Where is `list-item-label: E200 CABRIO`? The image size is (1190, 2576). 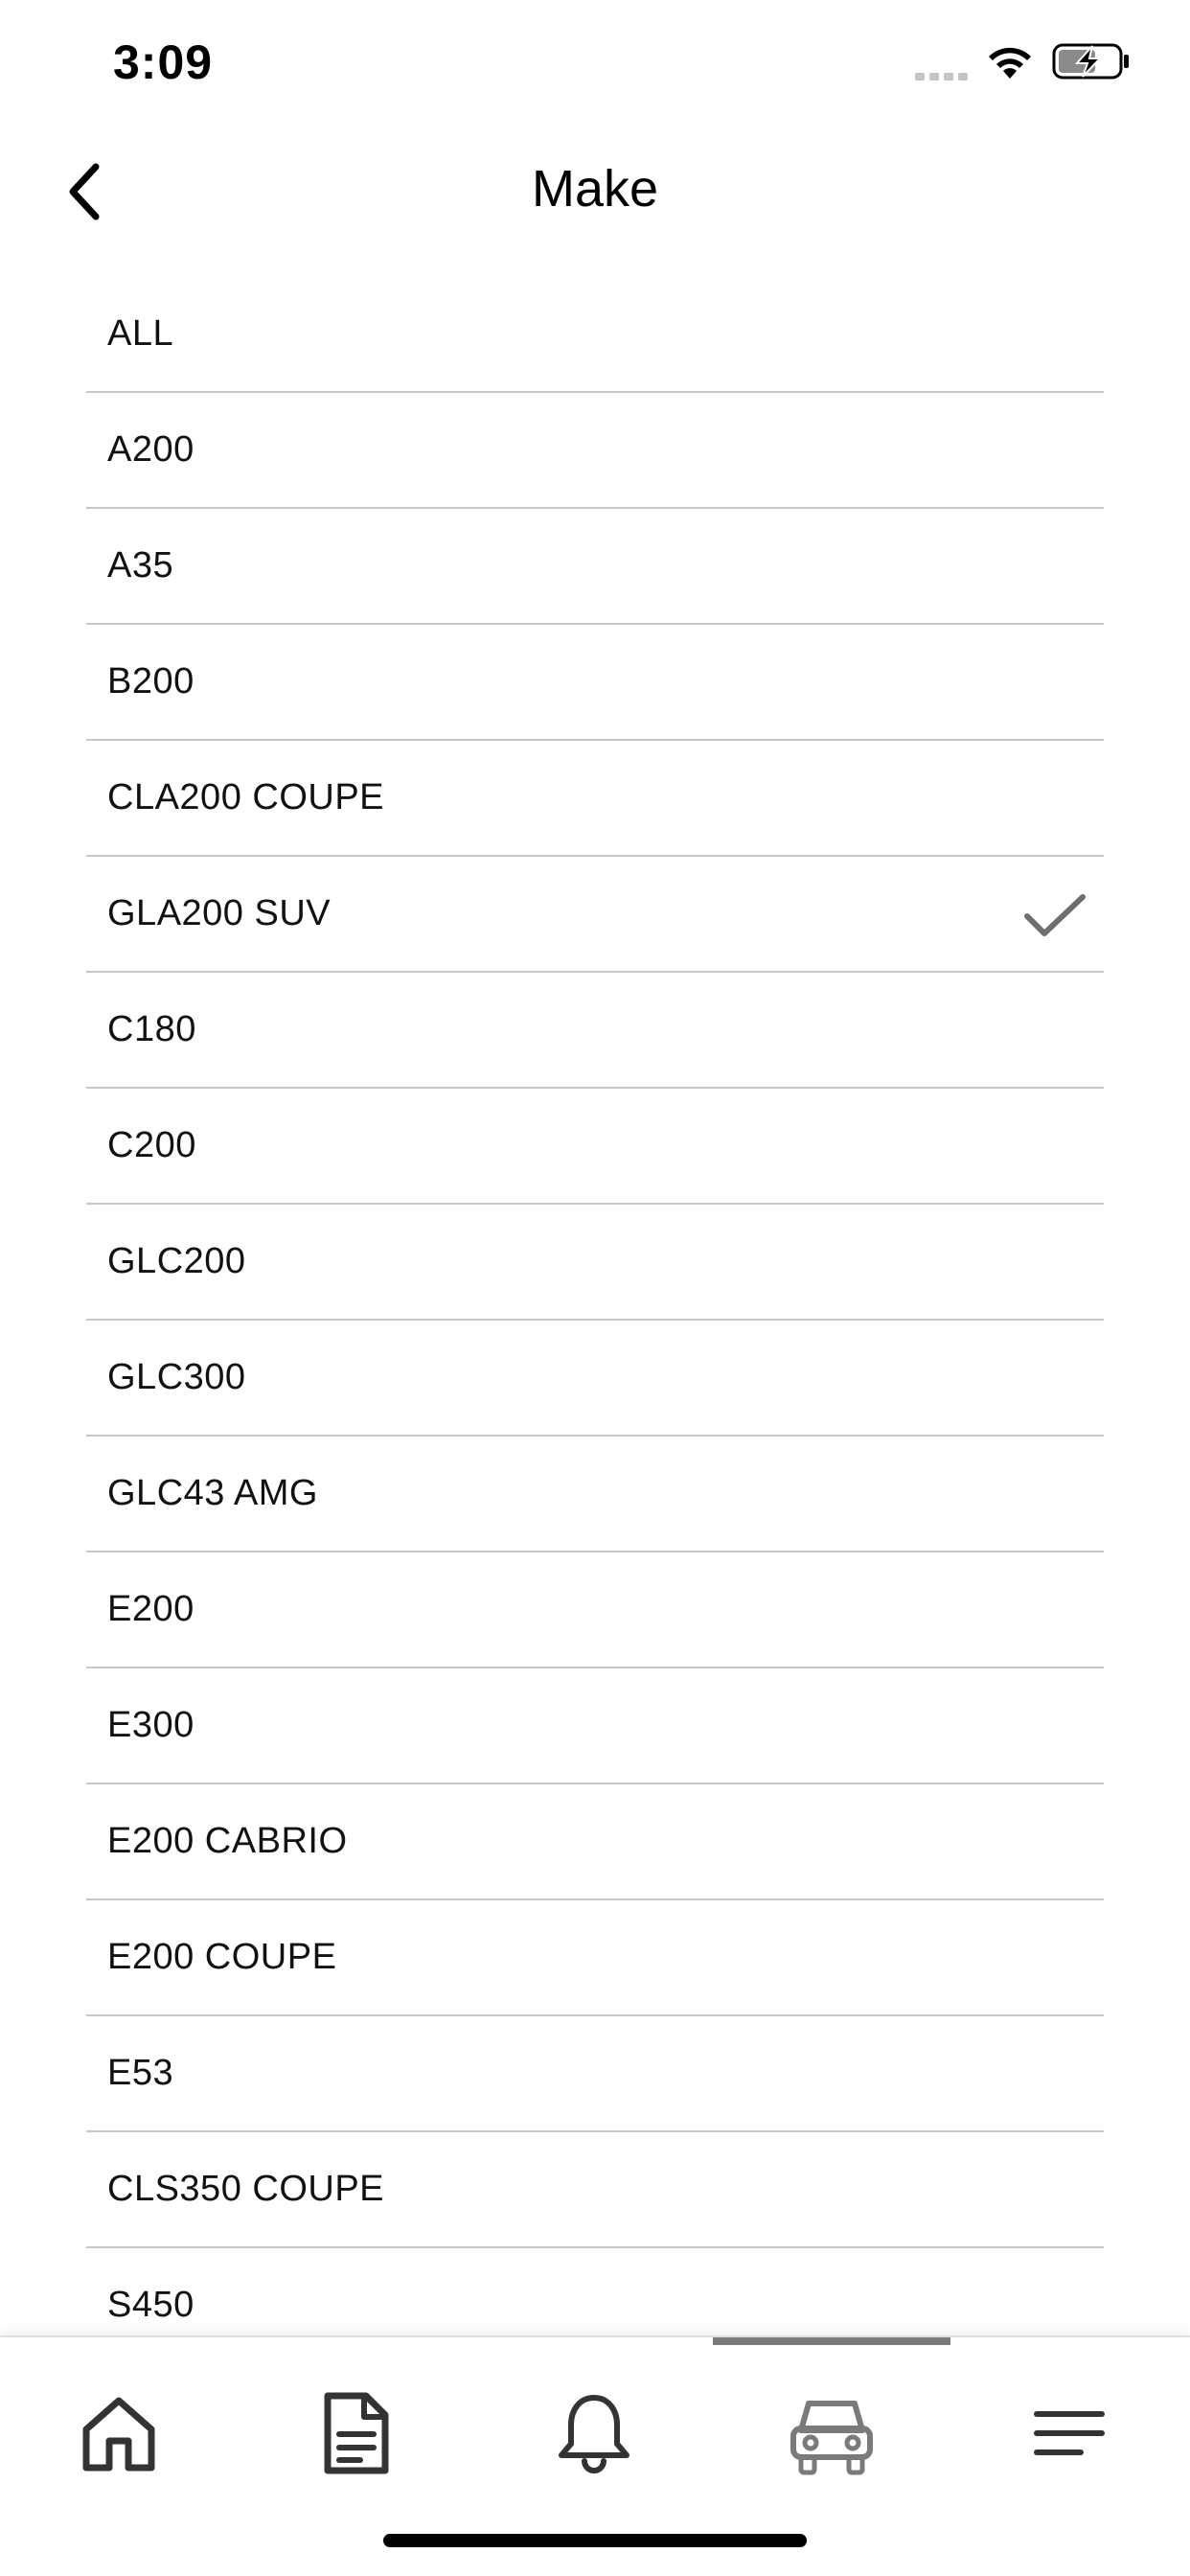
list-item-label: E200 CABRIO is located at coordinates (228, 1841).